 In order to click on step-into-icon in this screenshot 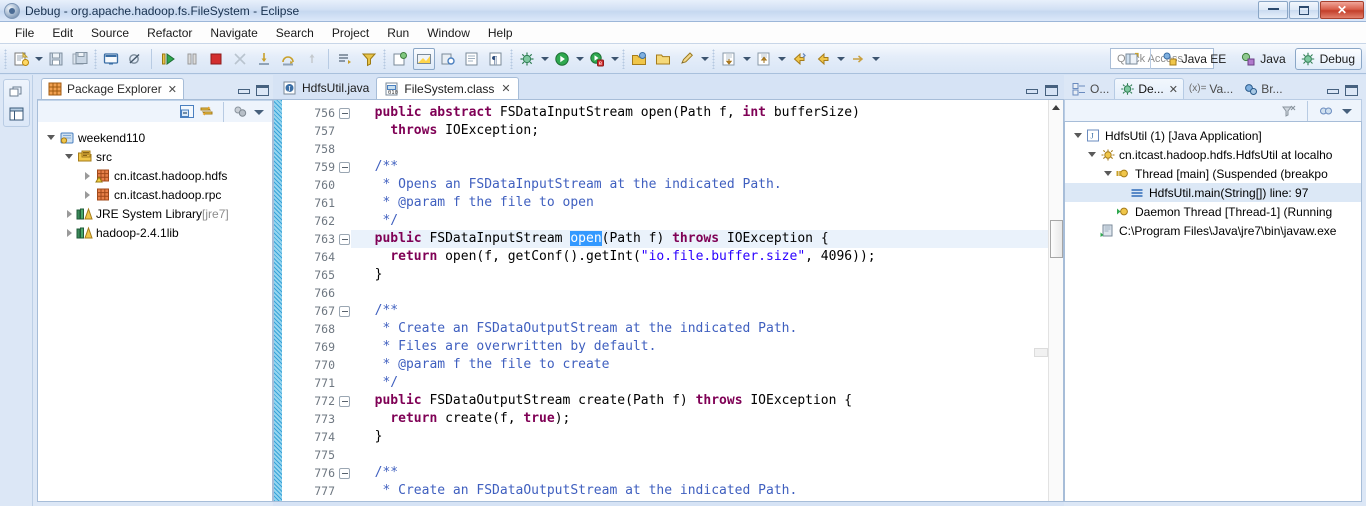, I will do `click(264, 59)`.